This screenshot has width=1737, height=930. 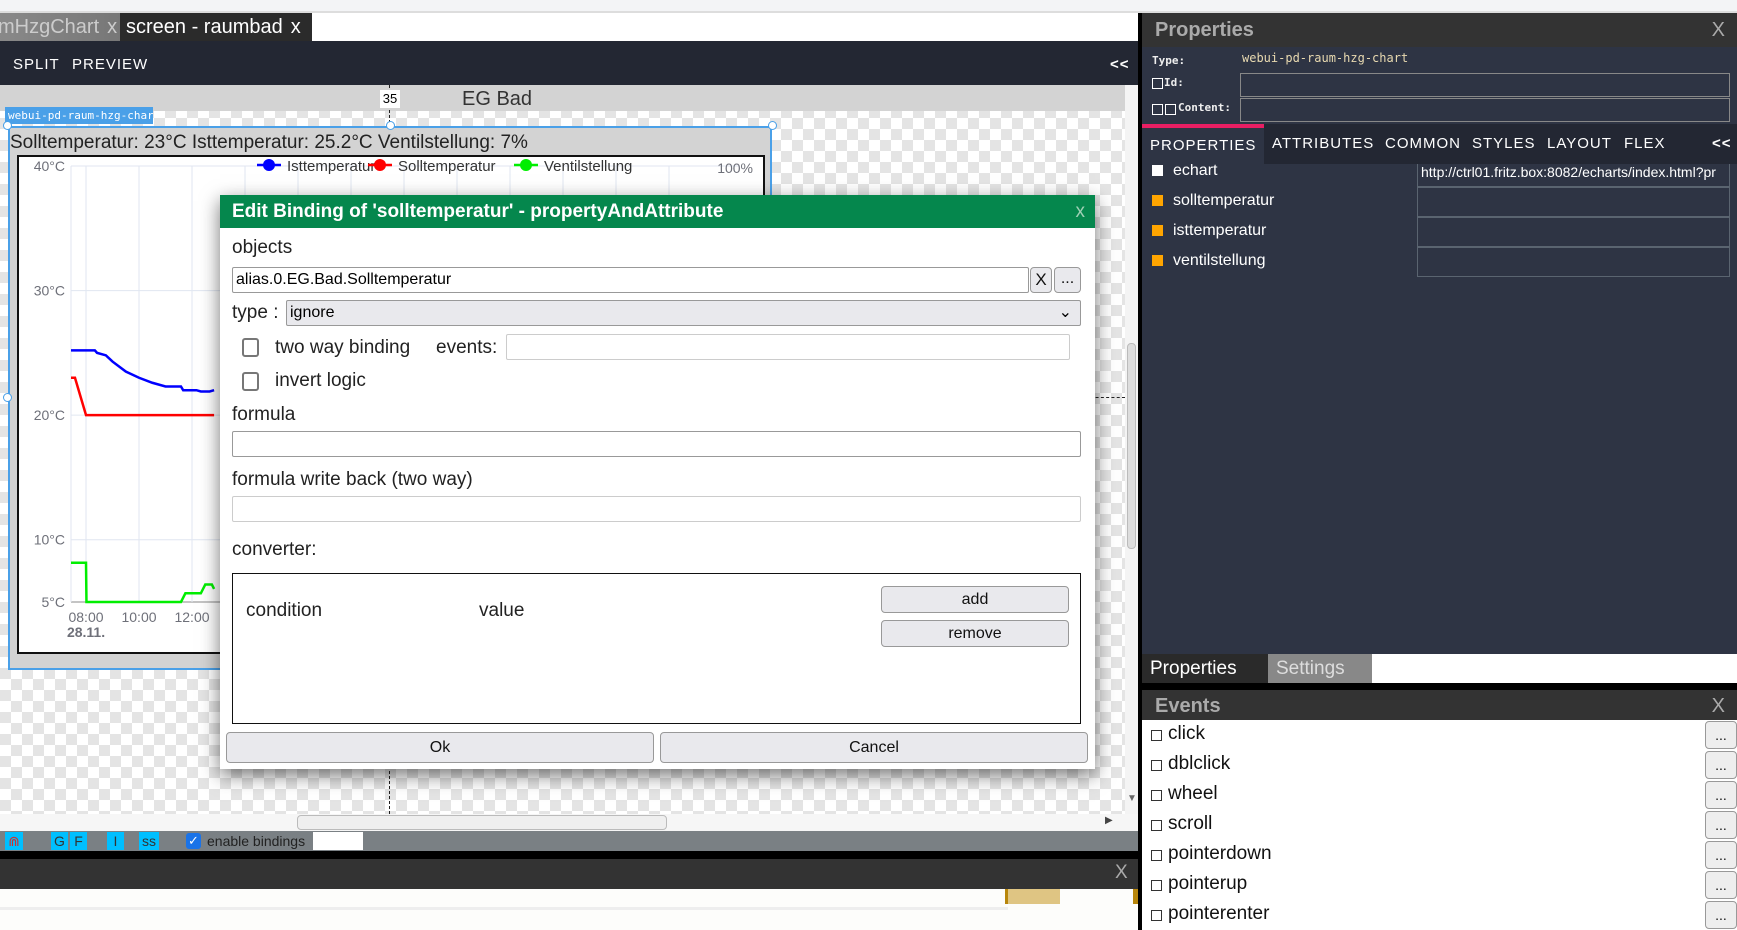 I want to click on tab-hzg-chart: mHzgChart x, so click(x=60, y=27).